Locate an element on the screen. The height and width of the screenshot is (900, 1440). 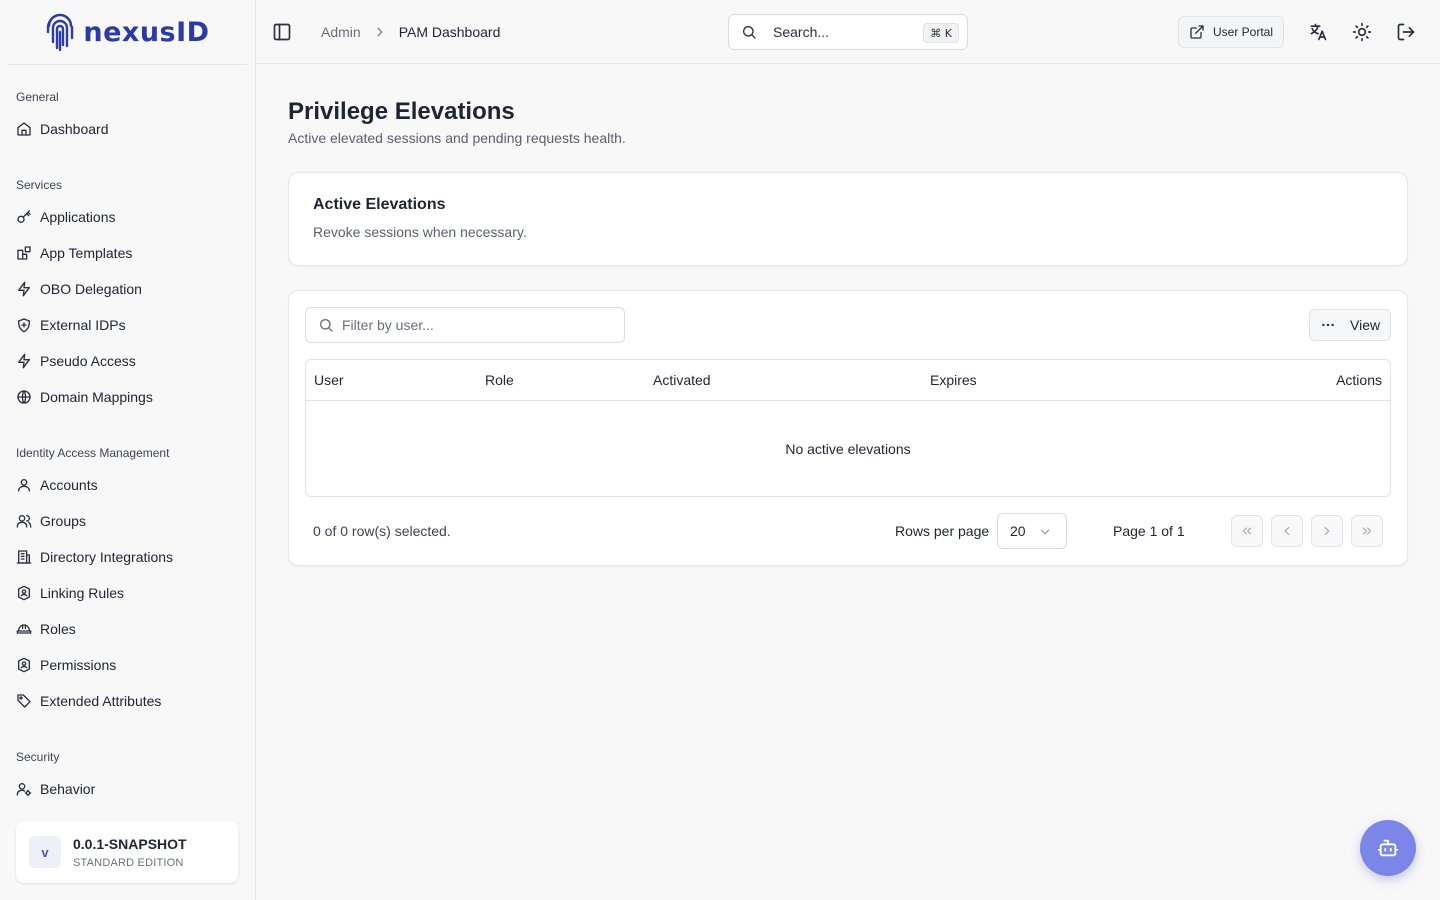
user-portal-button: User Portal is located at coordinates (1231, 32).